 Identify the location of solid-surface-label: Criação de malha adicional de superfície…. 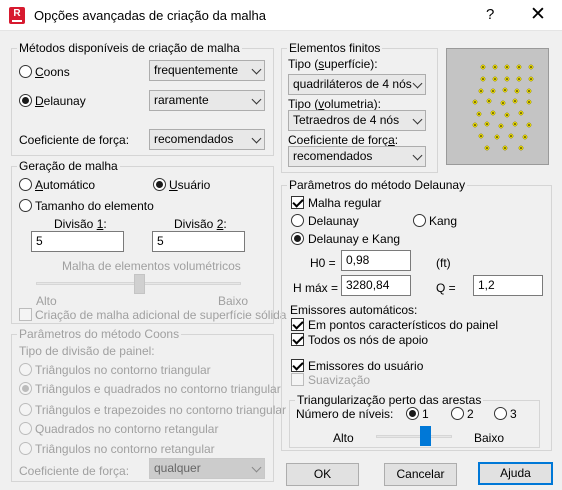
(161, 315).